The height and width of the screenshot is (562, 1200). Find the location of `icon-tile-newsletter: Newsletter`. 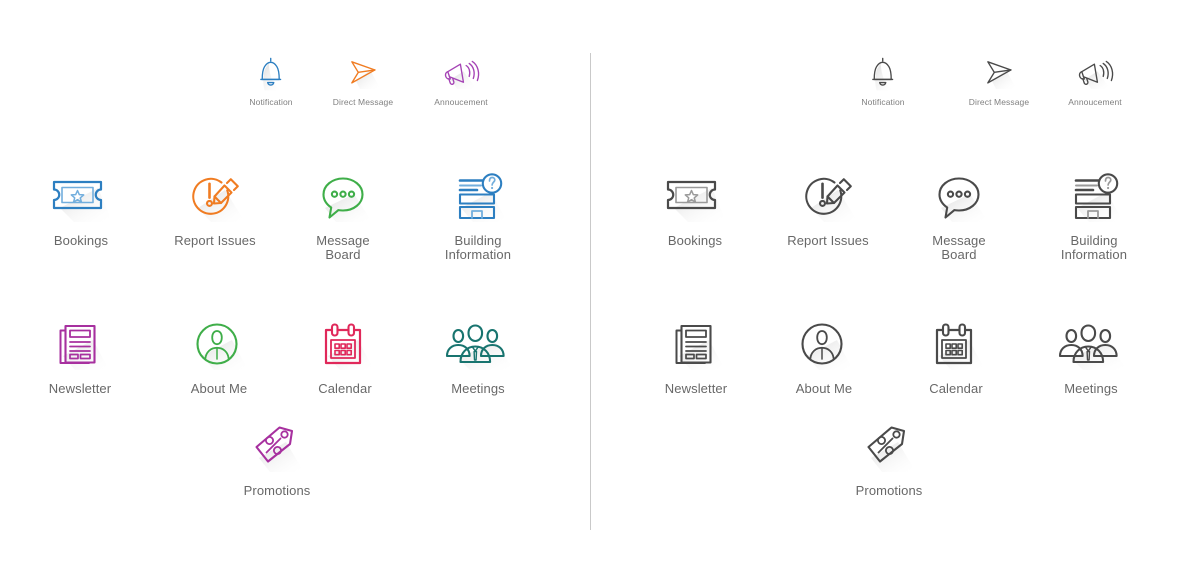

icon-tile-newsletter: Newsletter is located at coordinates (80, 357).